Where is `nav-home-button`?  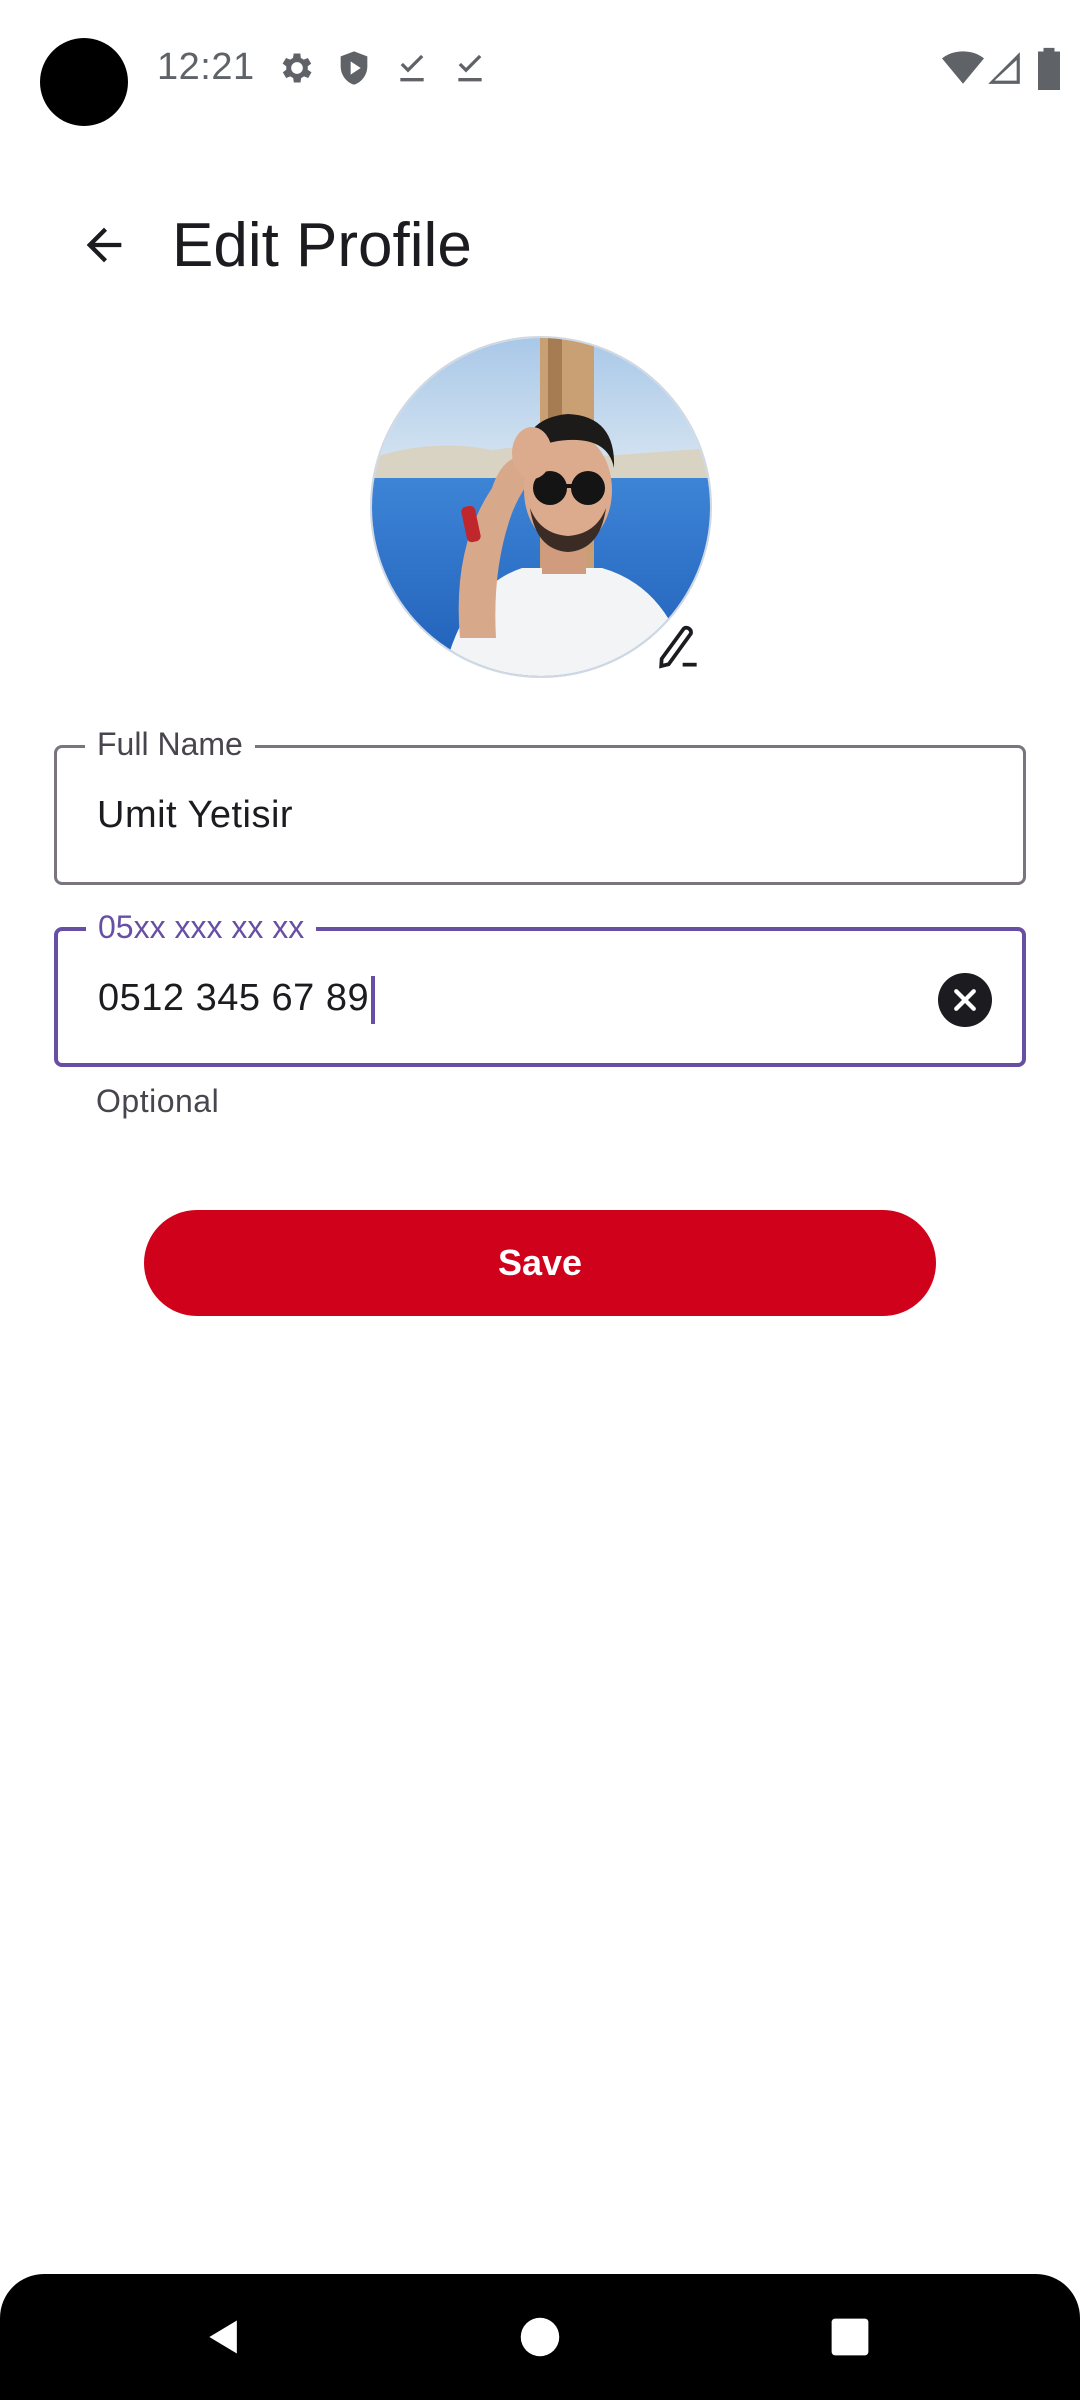 nav-home-button is located at coordinates (540, 2337).